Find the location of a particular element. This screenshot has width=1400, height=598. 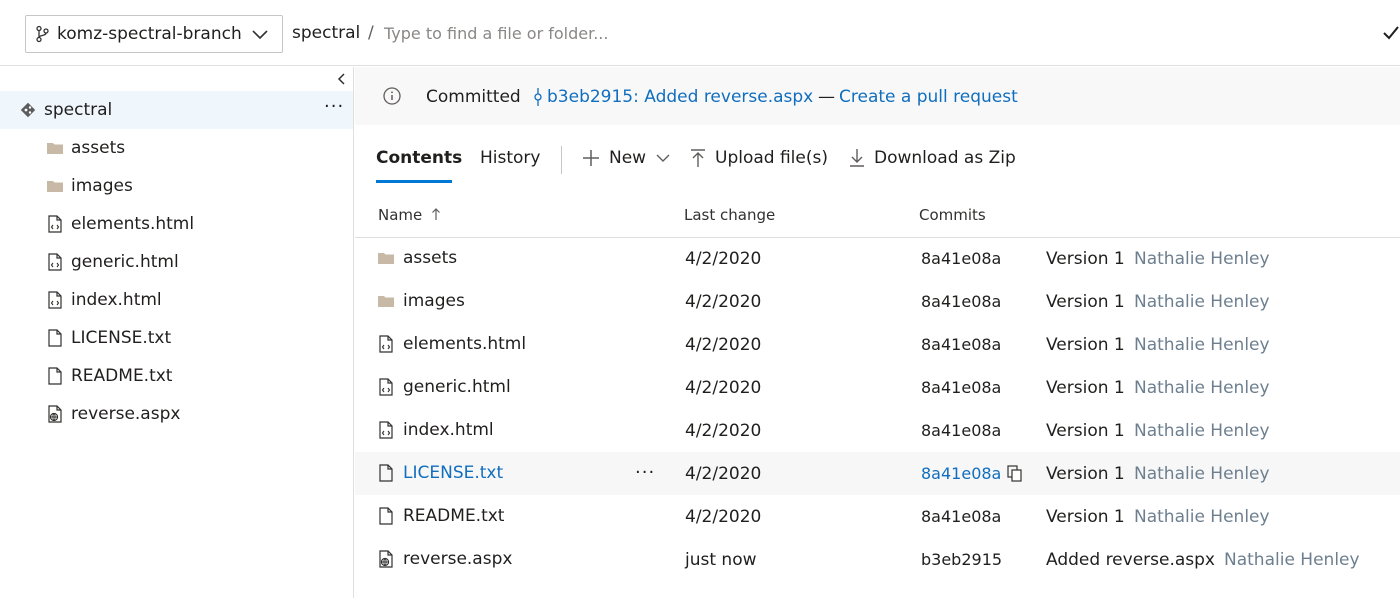

commit-message: Added reverse.aspx is located at coordinates (1130, 560).